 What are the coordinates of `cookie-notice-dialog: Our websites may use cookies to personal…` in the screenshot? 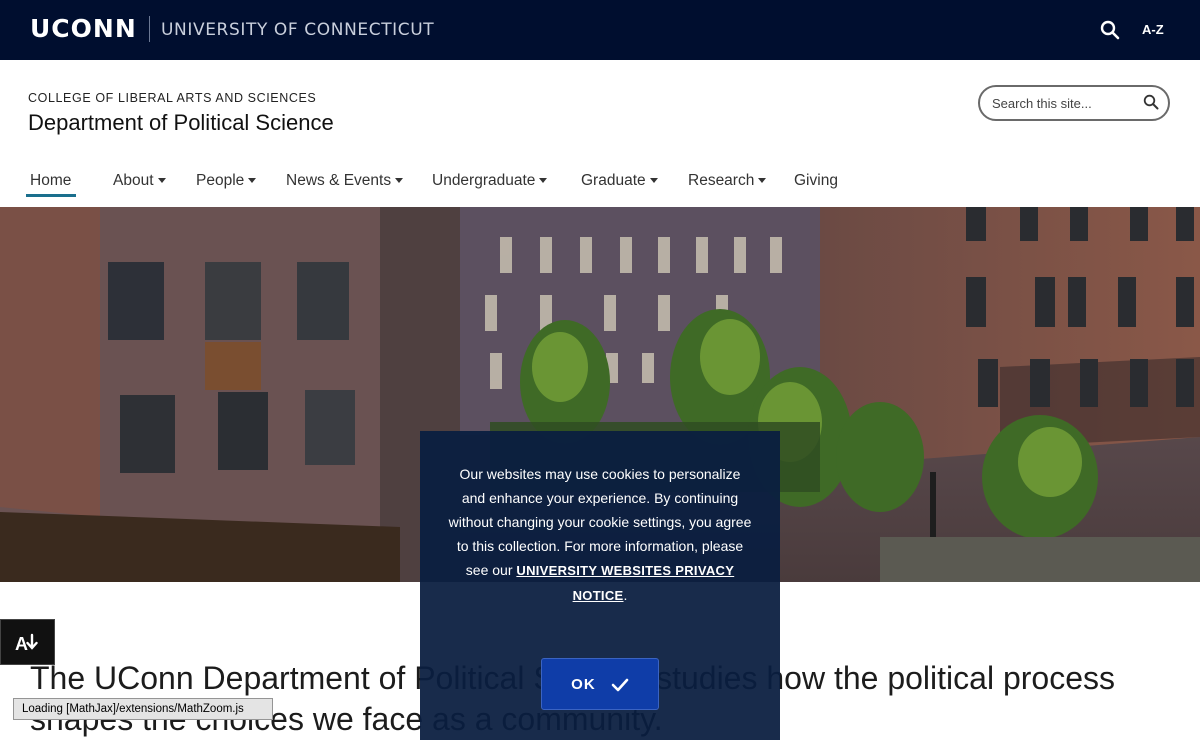 It's located at (600, 585).